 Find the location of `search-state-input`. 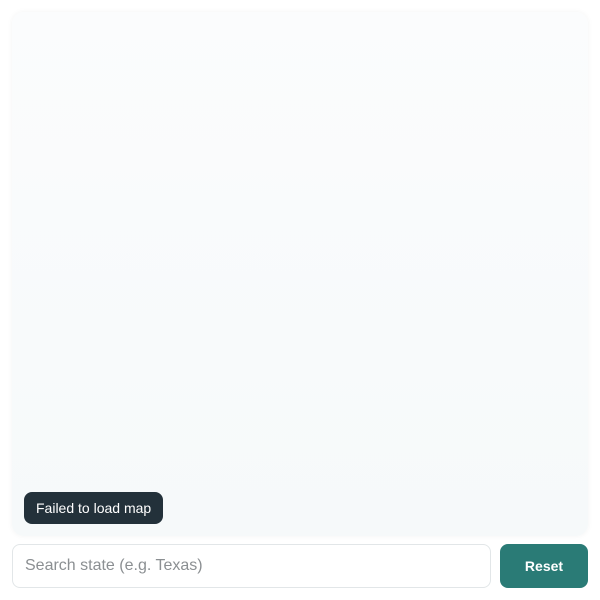

search-state-input is located at coordinates (251, 566).